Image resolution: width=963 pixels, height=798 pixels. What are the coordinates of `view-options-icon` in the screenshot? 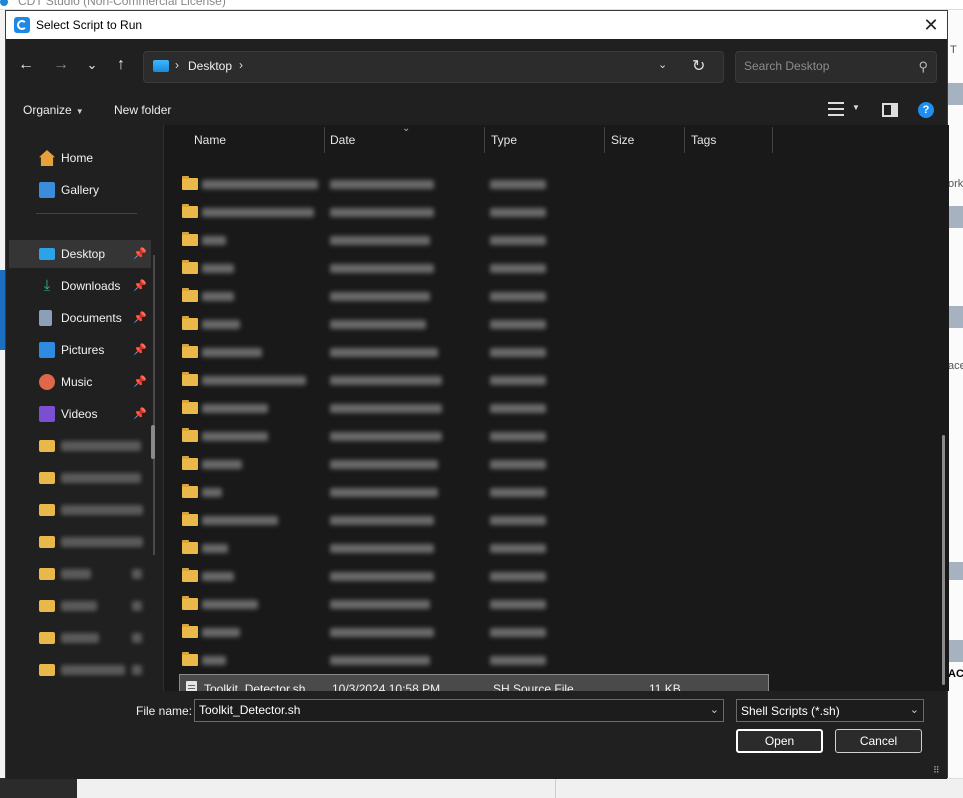 It's located at (836, 109).